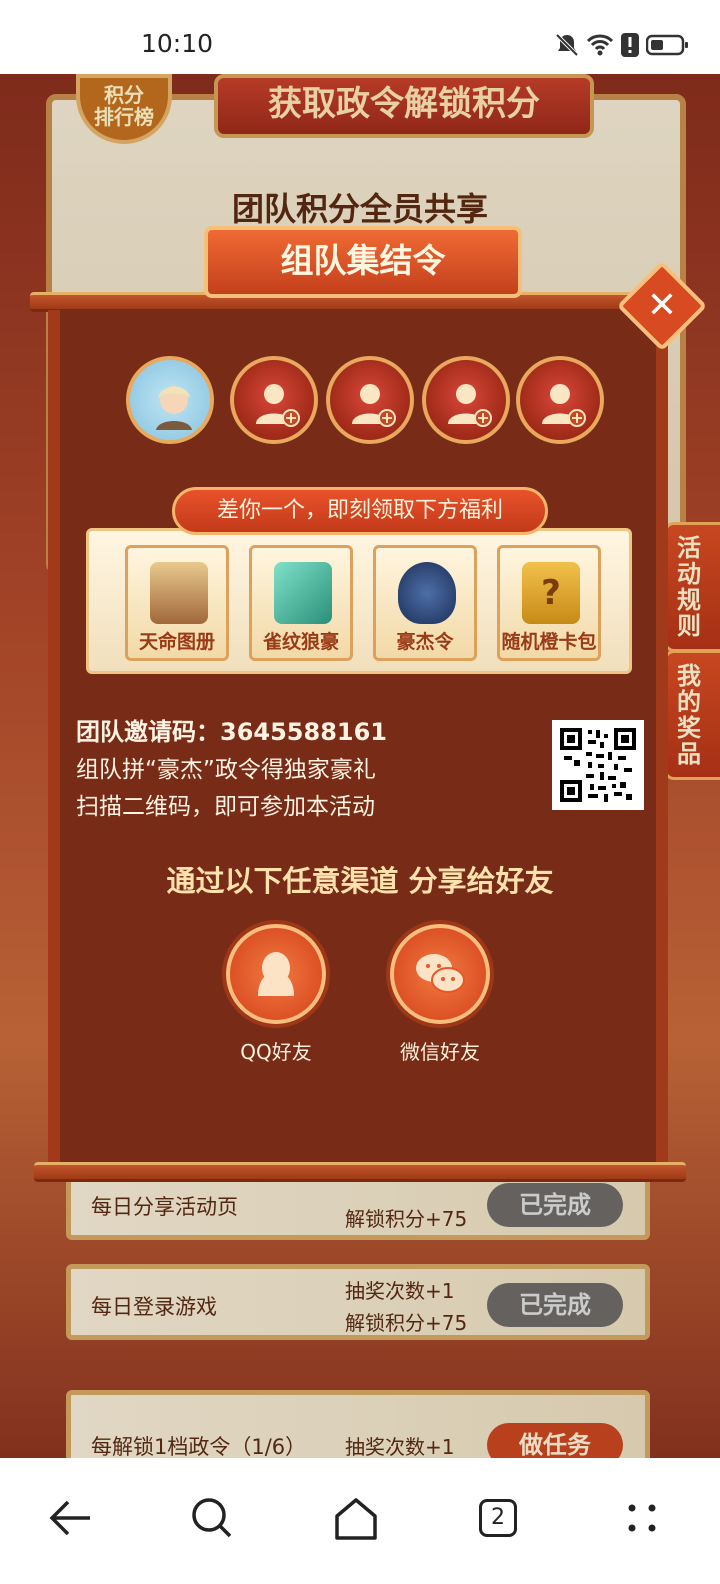 The height and width of the screenshot is (1584, 720). I want to click on share-qq-button, so click(276, 974).